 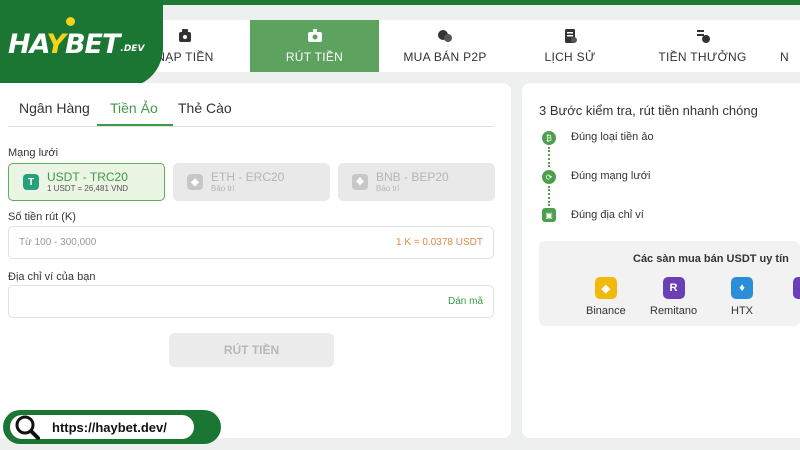 I want to click on exchange-partial: C, so click(x=796, y=297).